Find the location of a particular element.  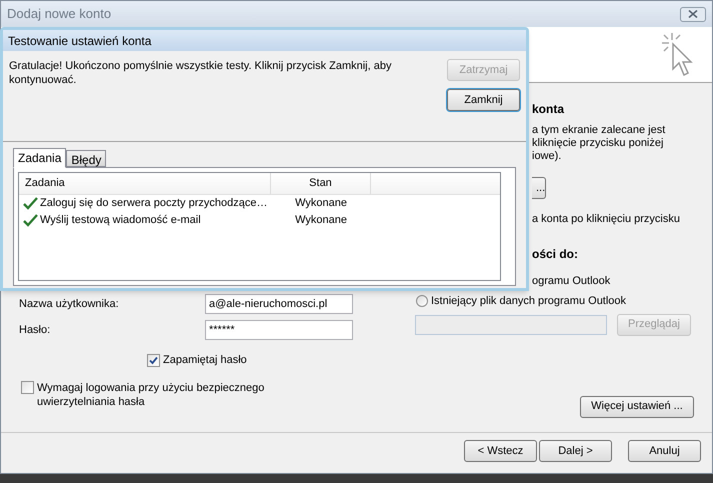

section-heading: ości do: is located at coordinates (556, 254).